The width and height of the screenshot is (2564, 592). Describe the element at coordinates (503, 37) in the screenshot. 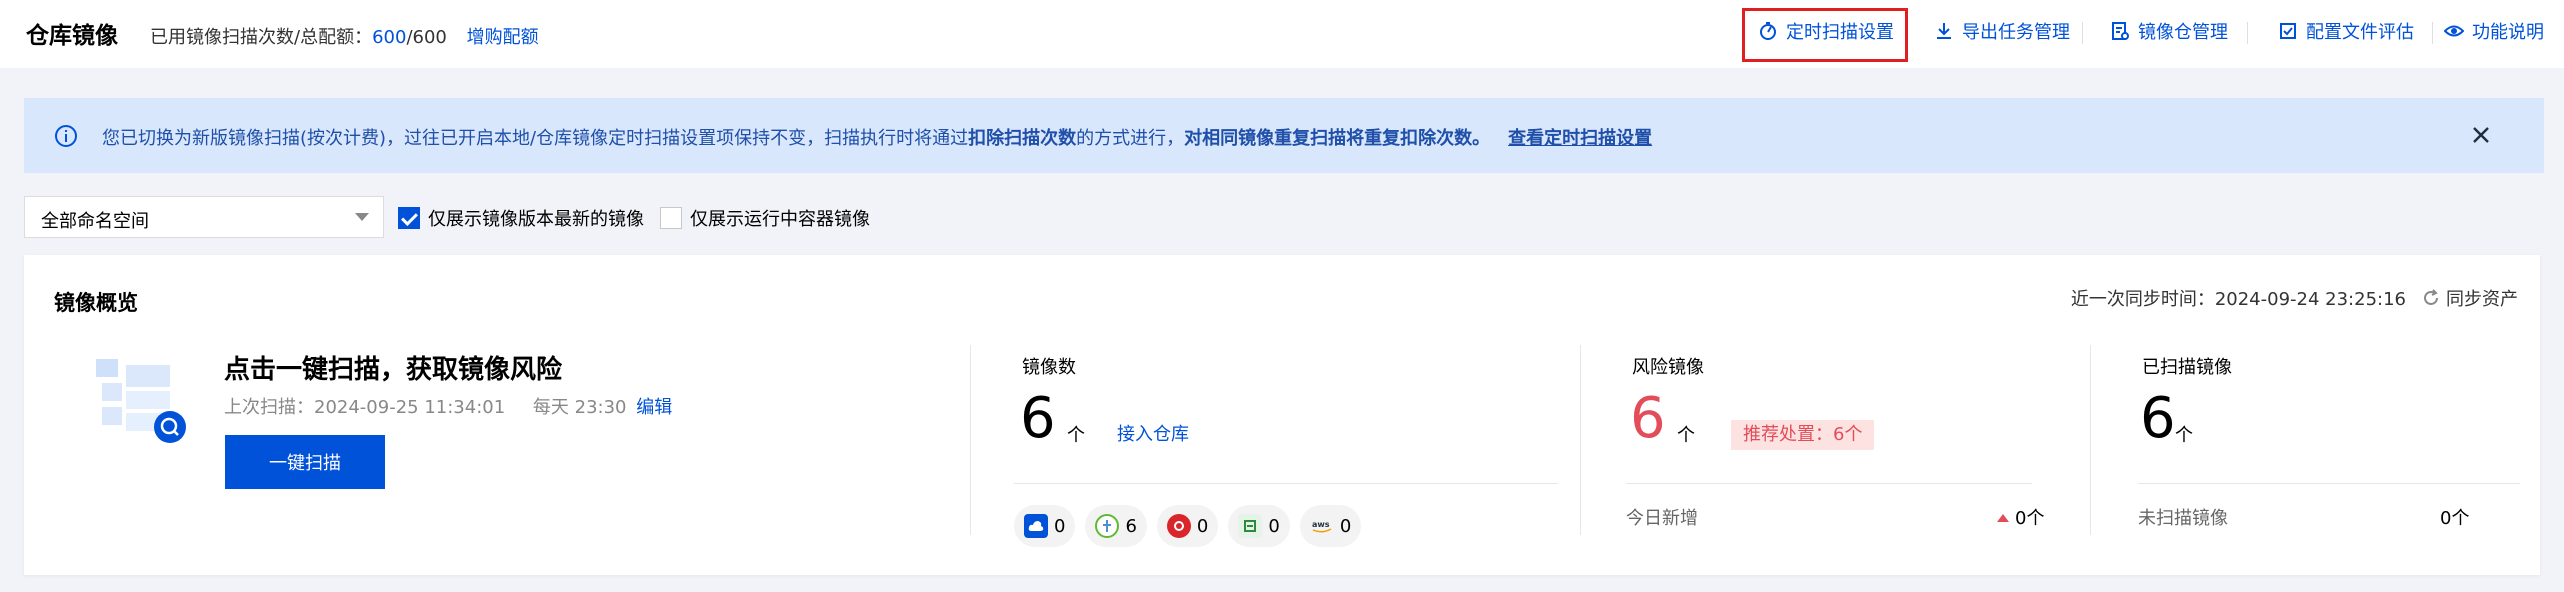

I see `buy-quota-link: 增购配额` at that location.